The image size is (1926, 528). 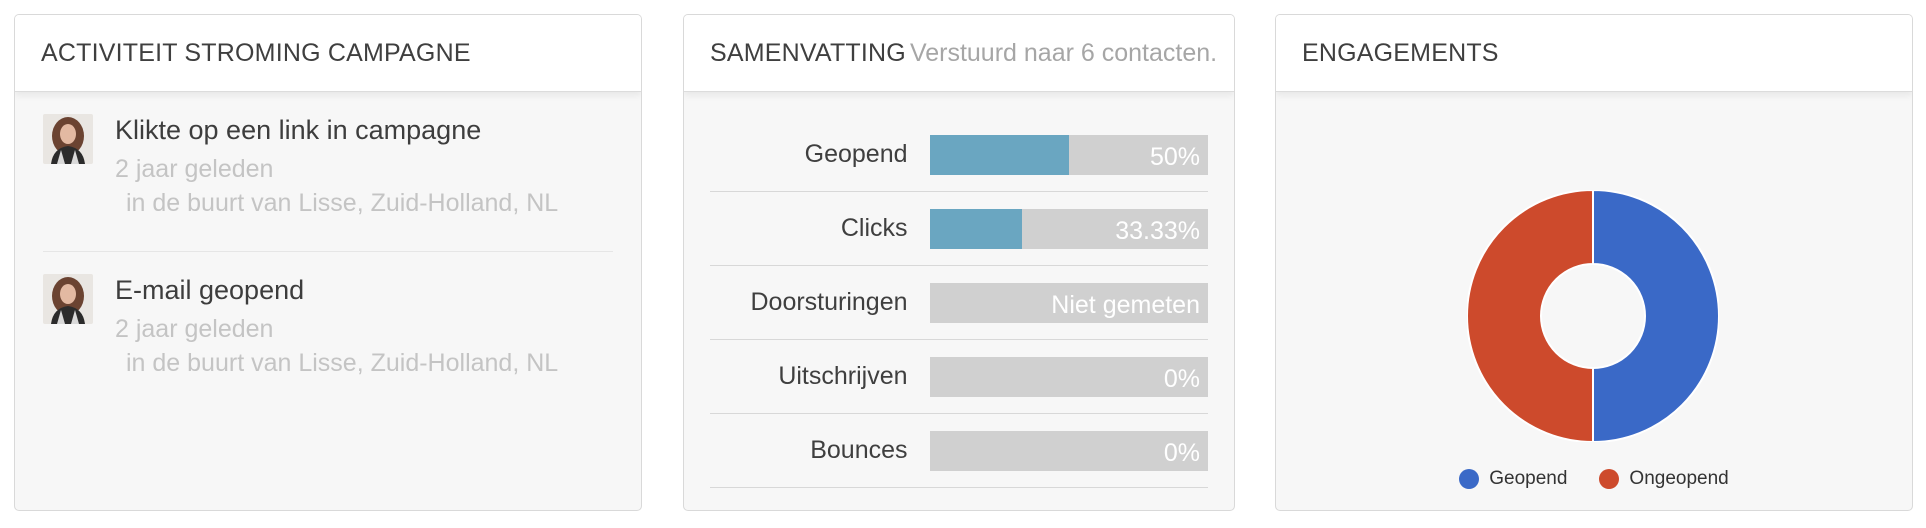 I want to click on summary-label: Clicks, so click(x=874, y=228).